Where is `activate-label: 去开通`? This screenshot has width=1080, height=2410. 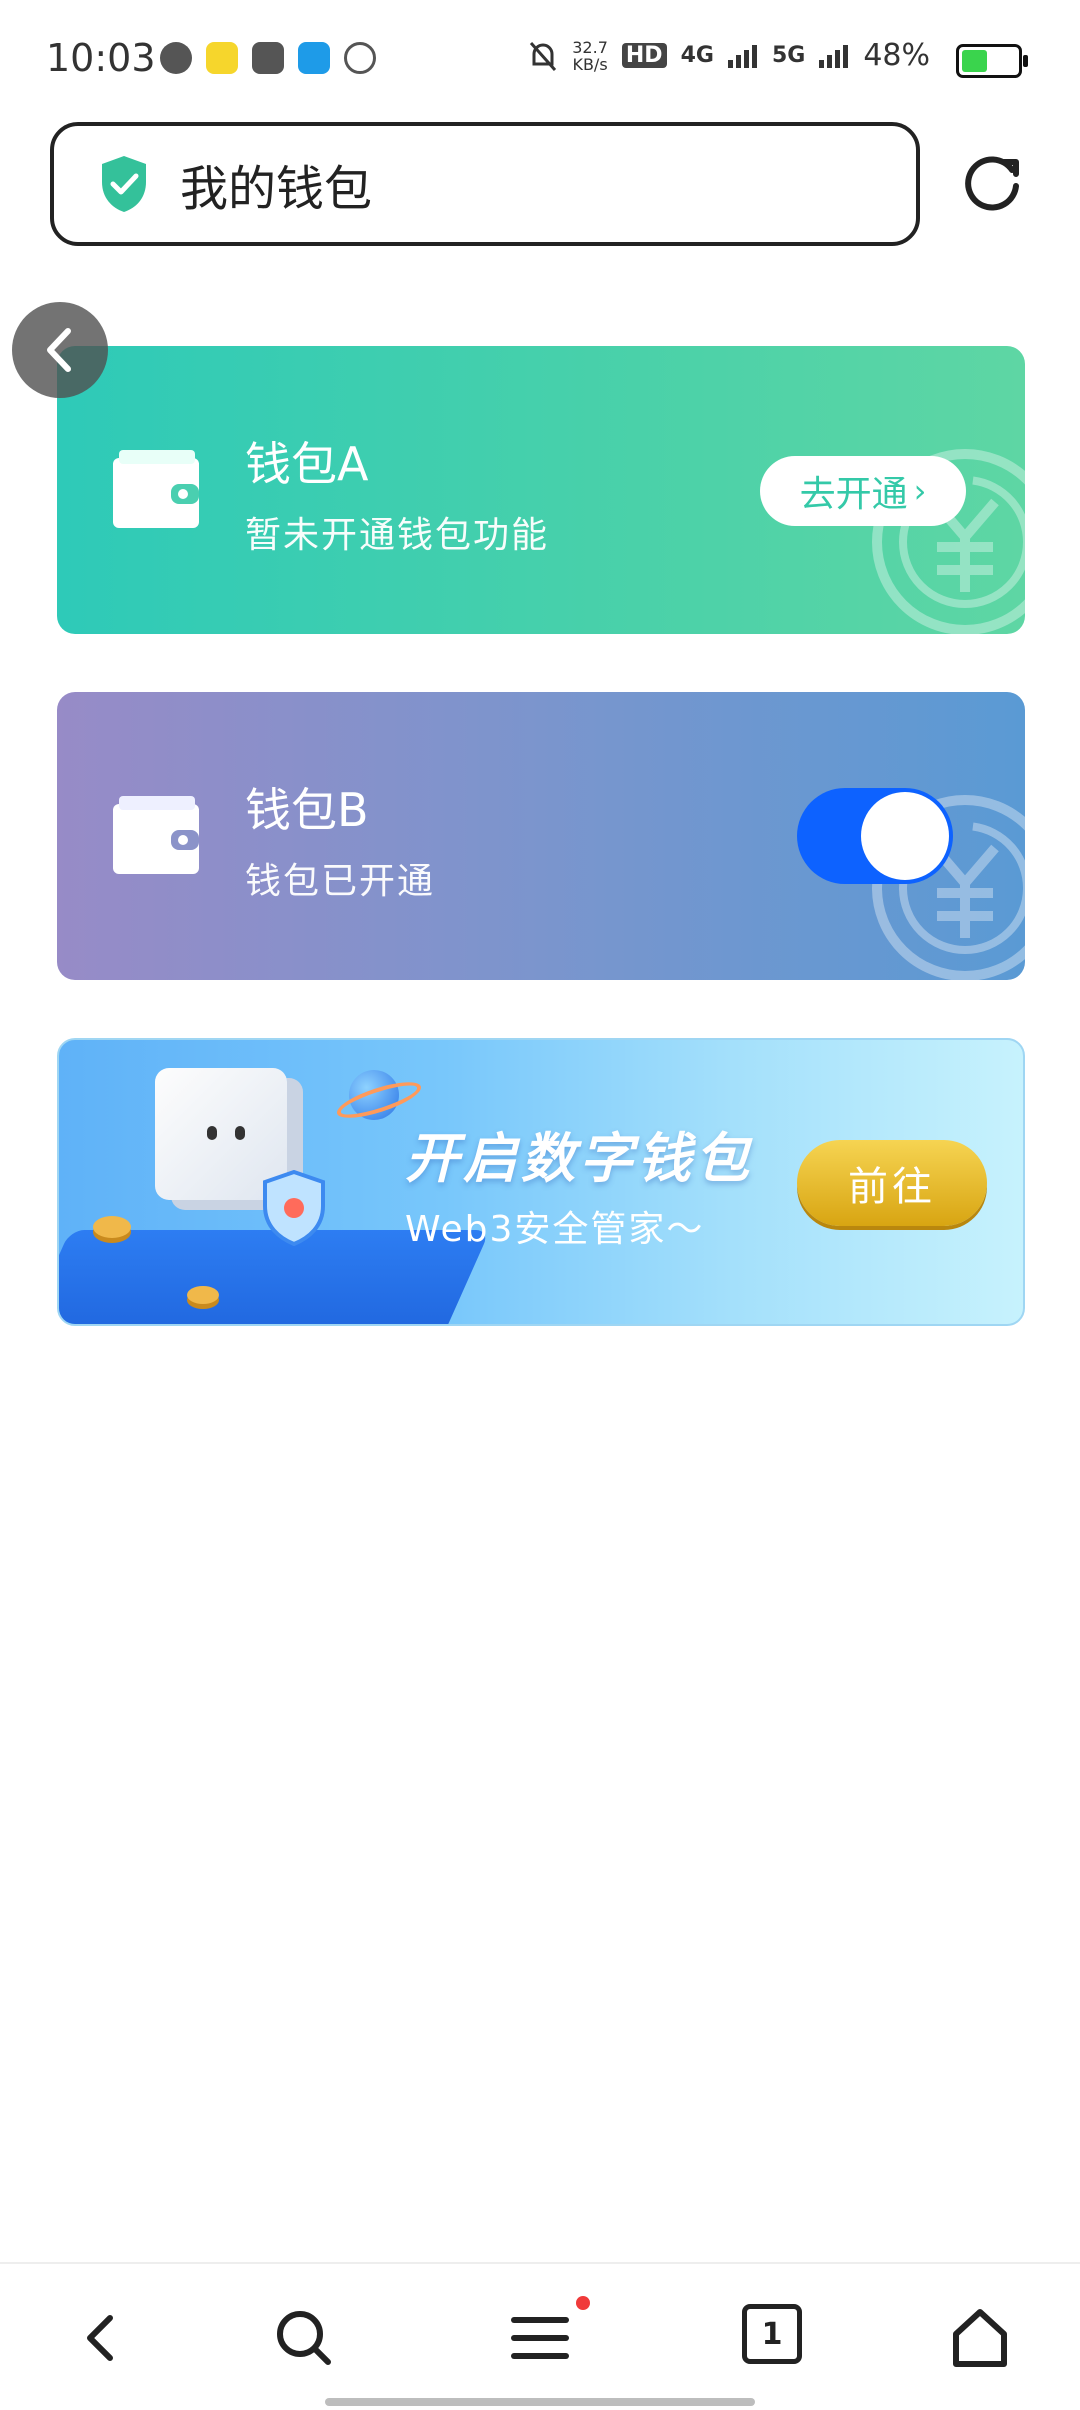
activate-label: 去开通 is located at coordinates (853, 494).